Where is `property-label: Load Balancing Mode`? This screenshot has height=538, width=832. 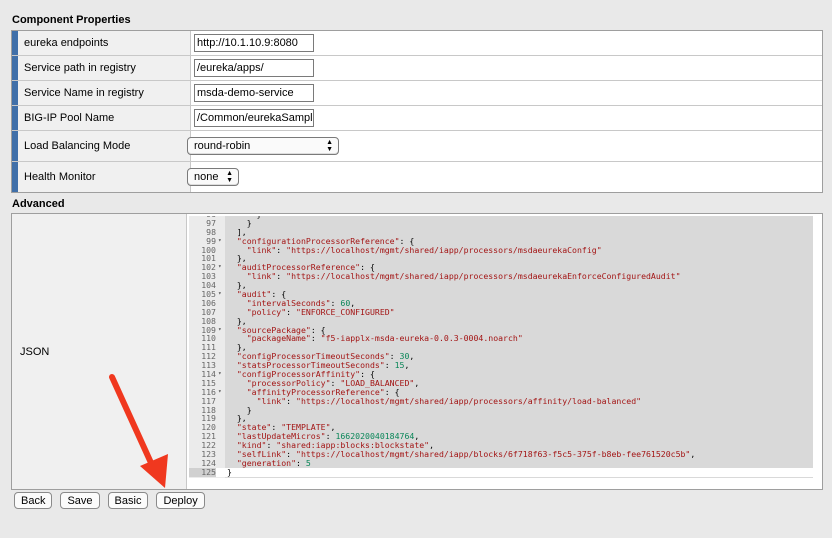 property-label: Load Balancing Mode is located at coordinates (104, 146).